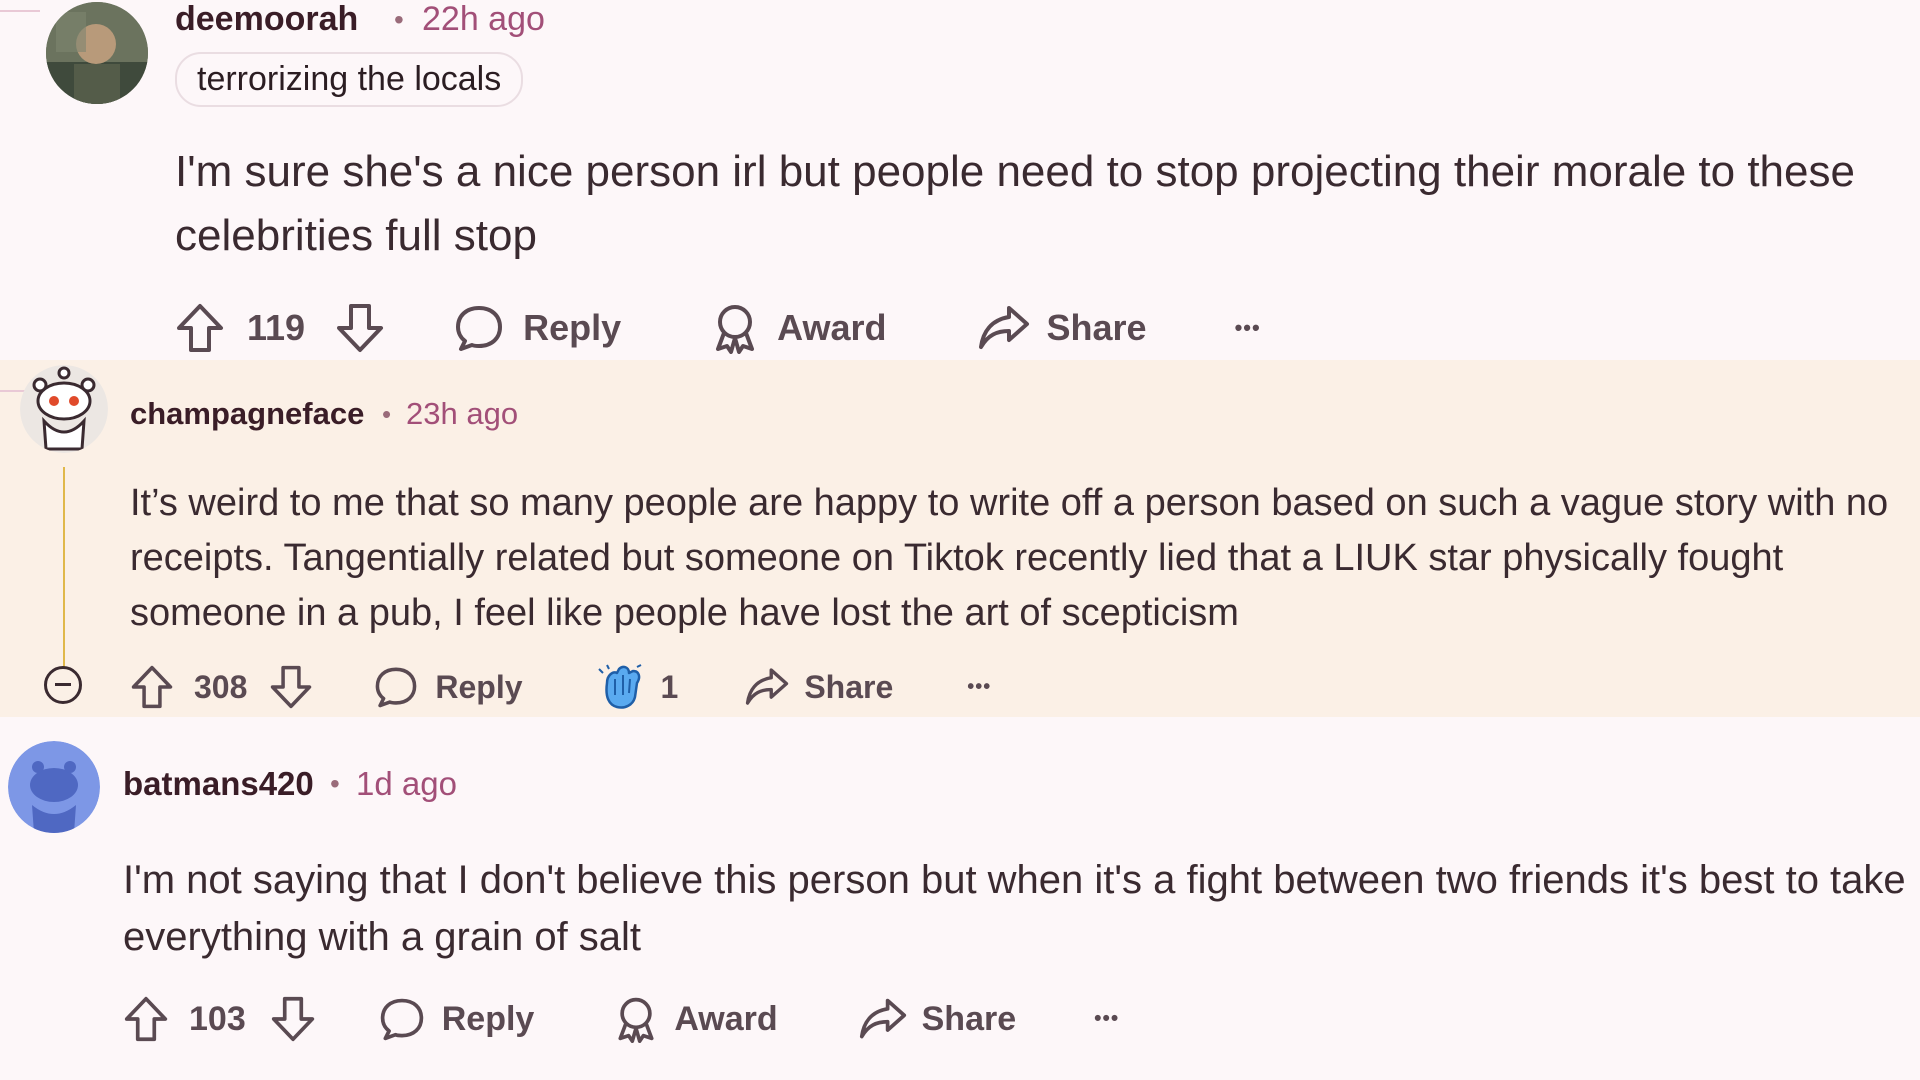 Image resolution: width=1920 pixels, height=1080 pixels. Describe the element at coordinates (64, 567) in the screenshot. I see `thread-line` at that location.